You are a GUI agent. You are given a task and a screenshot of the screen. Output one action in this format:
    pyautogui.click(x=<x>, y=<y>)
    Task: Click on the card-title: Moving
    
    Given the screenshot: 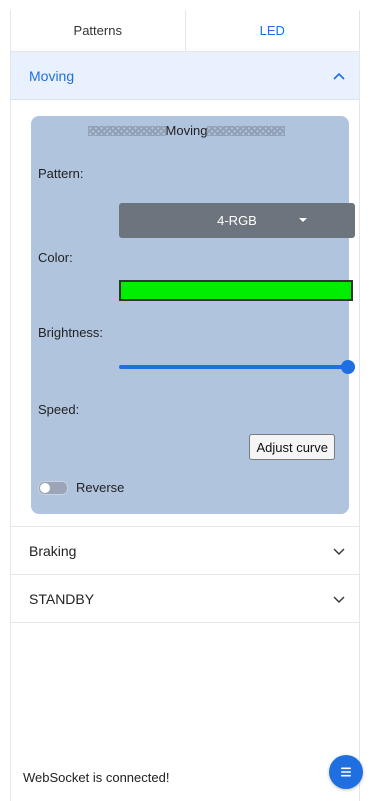 What is the action you would take?
    pyautogui.click(x=186, y=131)
    